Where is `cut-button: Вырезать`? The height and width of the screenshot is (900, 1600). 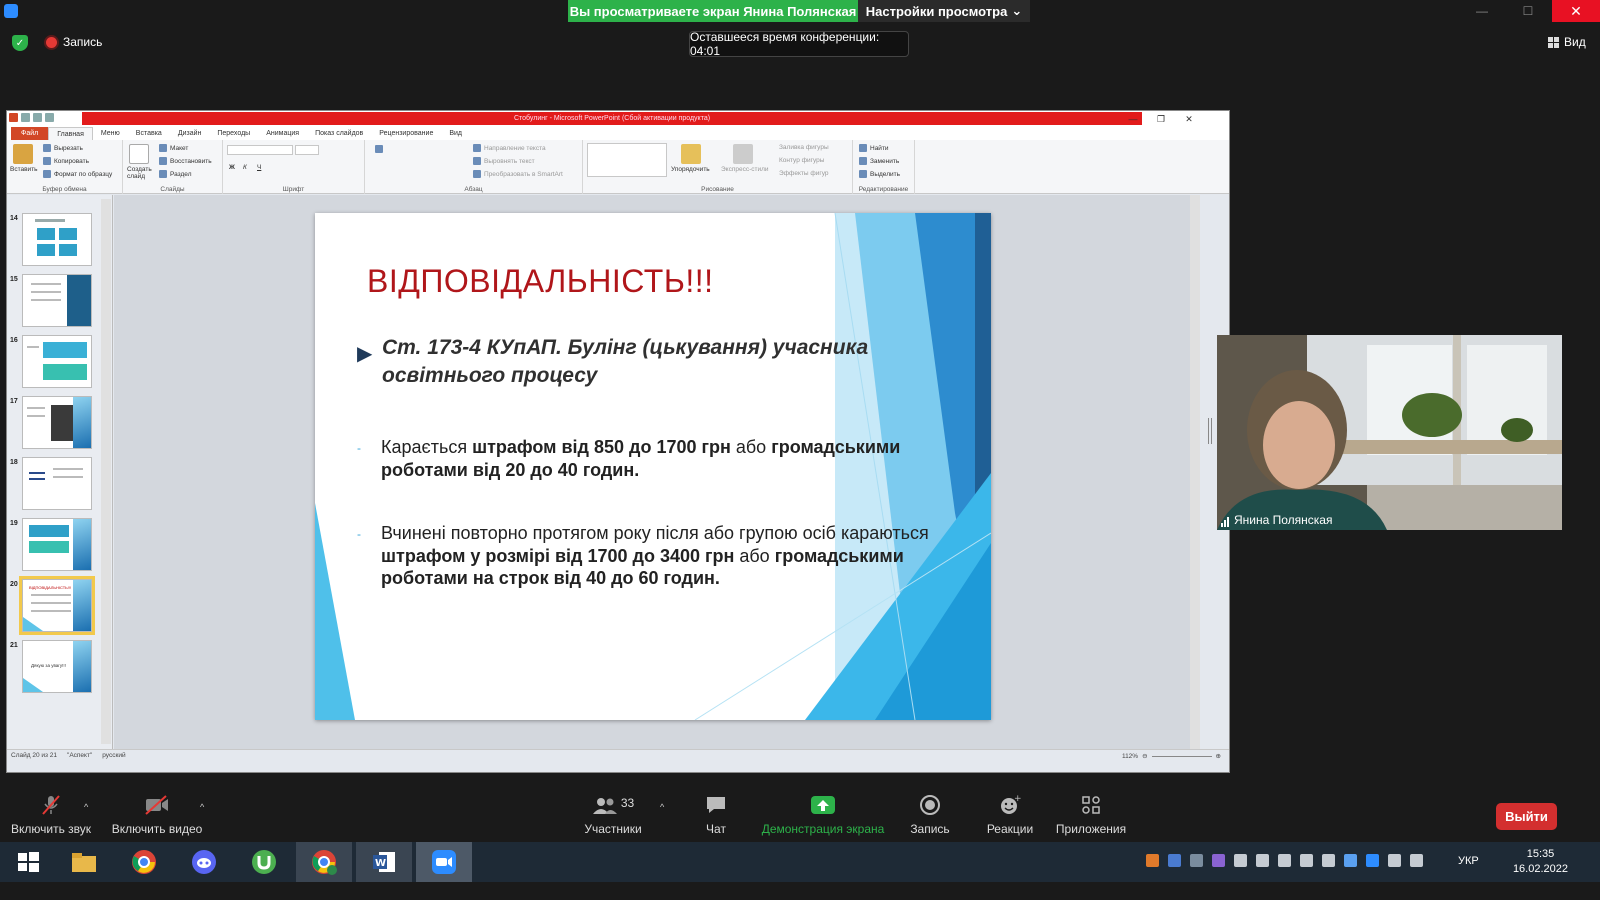 cut-button: Вырезать is located at coordinates (63, 148).